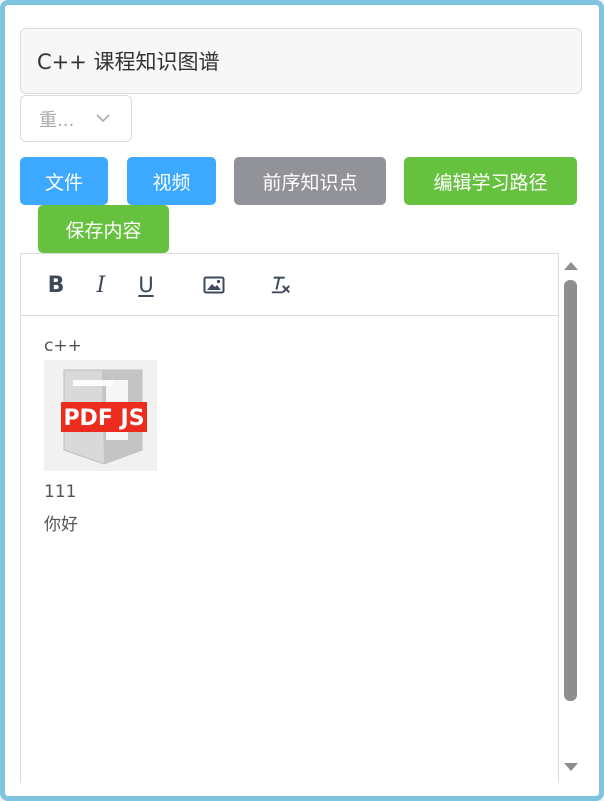 This screenshot has width=604, height=801. What do you see at coordinates (60, 492) in the screenshot?
I see `content-line-2: 111` at bounding box center [60, 492].